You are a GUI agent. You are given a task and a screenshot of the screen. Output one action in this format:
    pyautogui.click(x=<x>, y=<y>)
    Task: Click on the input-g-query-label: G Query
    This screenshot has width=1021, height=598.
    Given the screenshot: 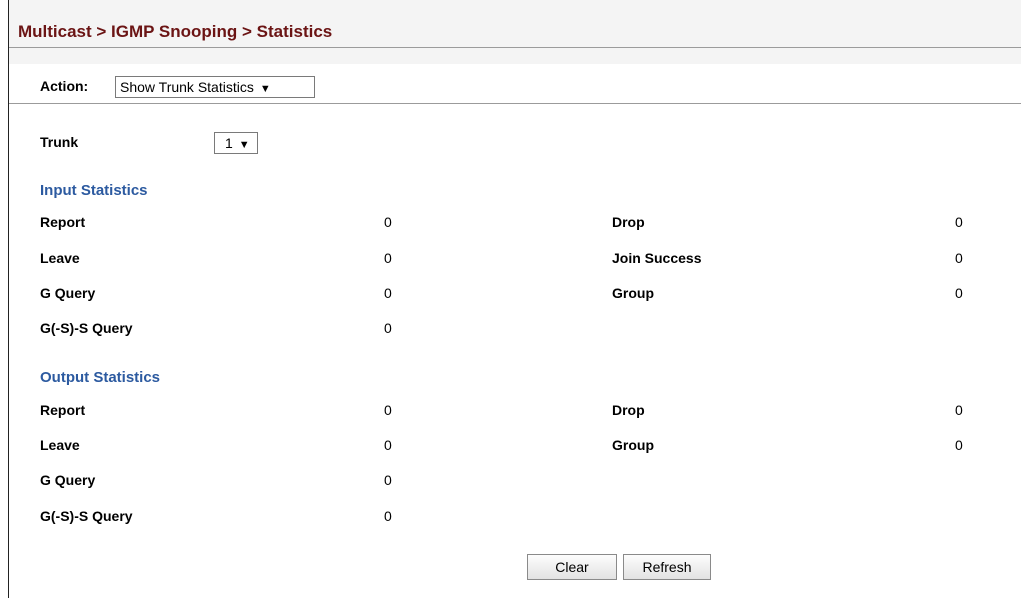 What is the action you would take?
    pyautogui.click(x=68, y=293)
    